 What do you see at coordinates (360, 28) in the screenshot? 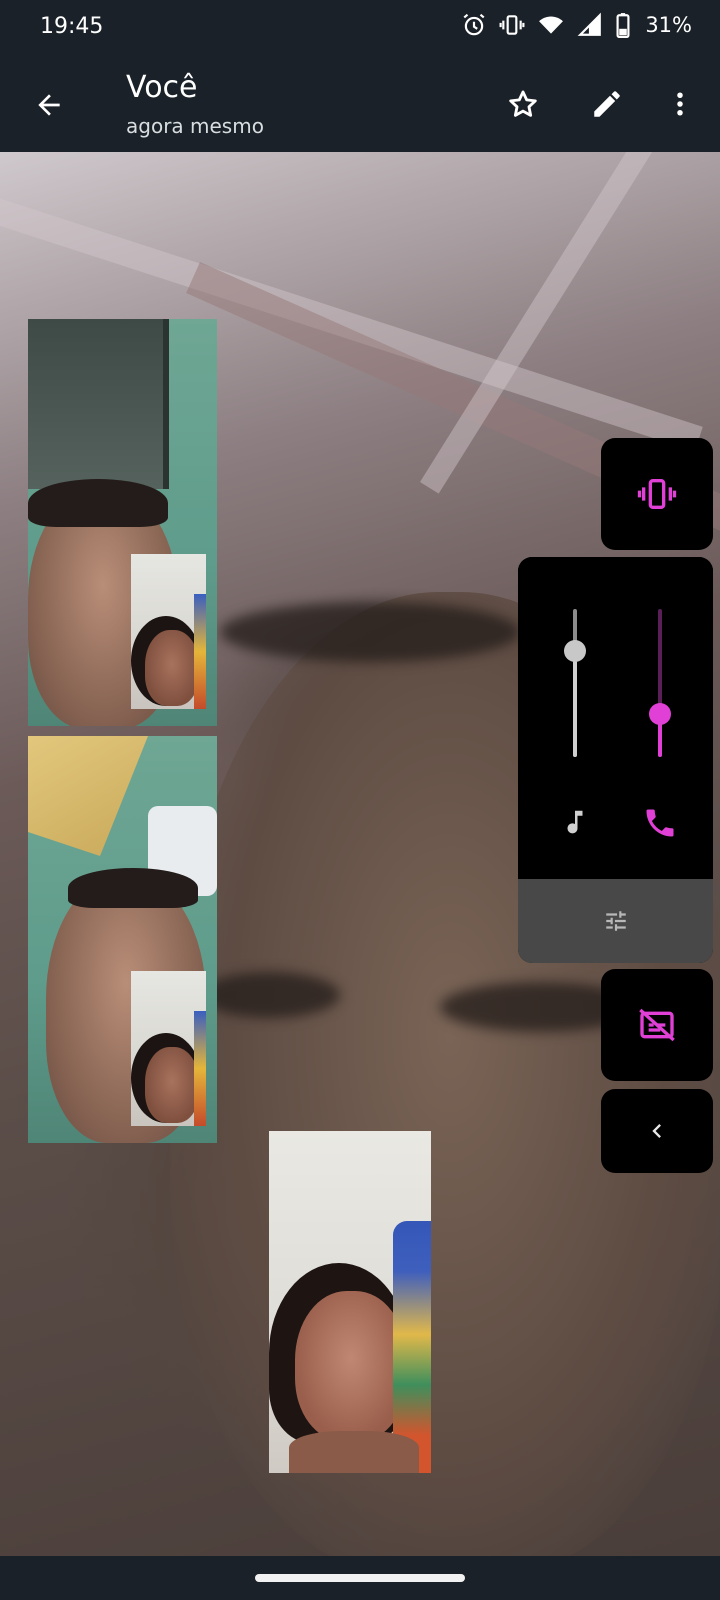
I see `status-bar: 19:45 31%` at bounding box center [360, 28].